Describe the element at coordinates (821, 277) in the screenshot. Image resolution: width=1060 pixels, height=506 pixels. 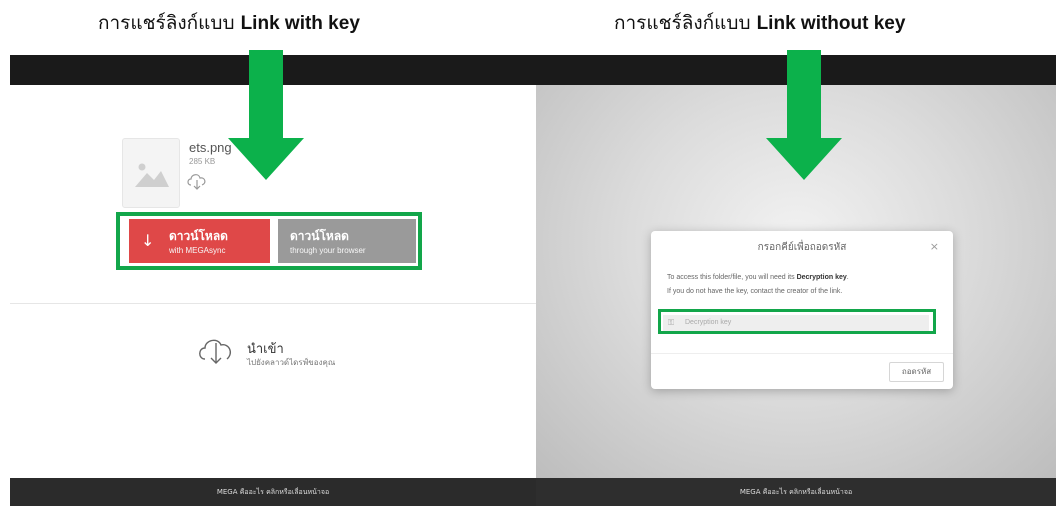
I see `instruction-bold: Decryption key` at that location.